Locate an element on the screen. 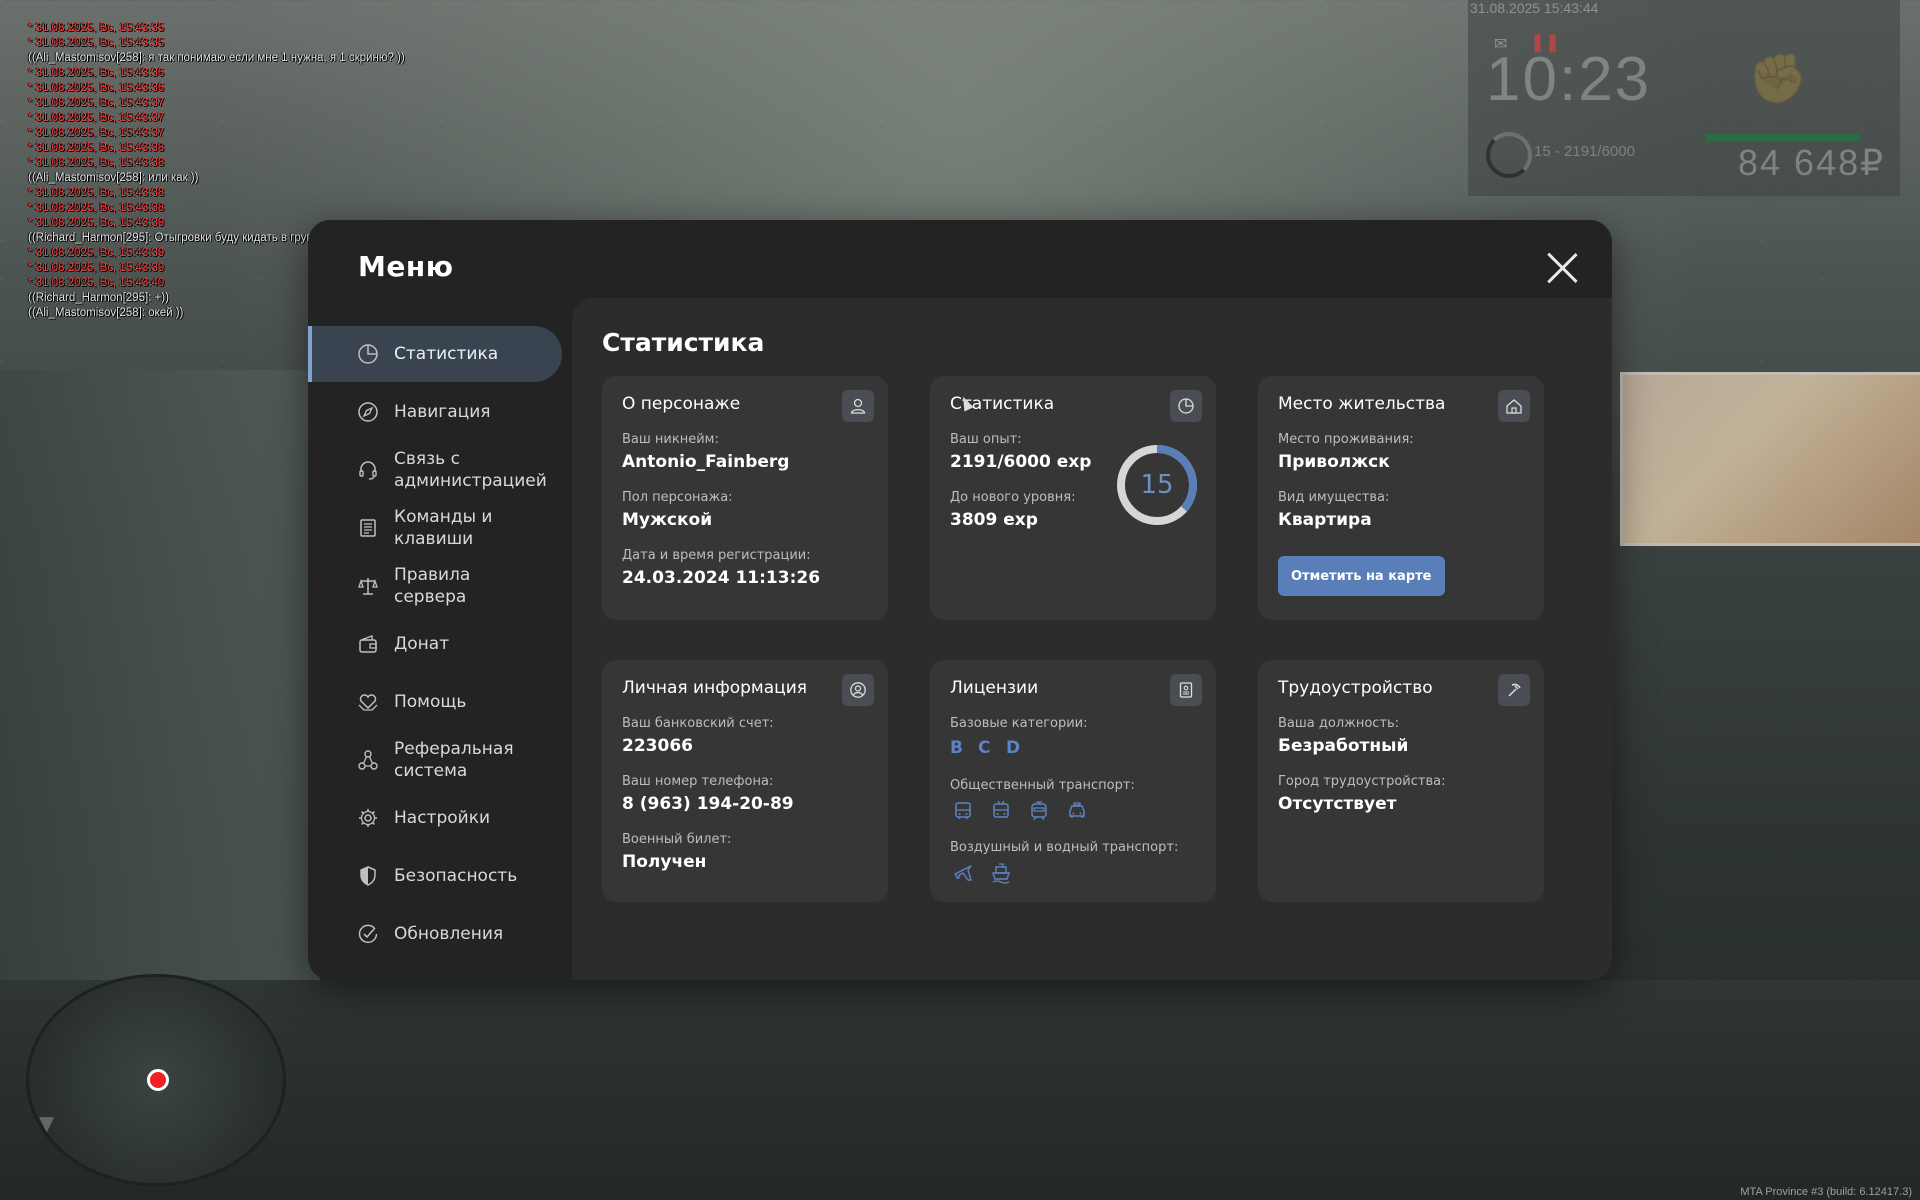 This screenshot has width=1920, height=1200. exp-value: 2191/6000 exp is located at coordinates (1021, 462).